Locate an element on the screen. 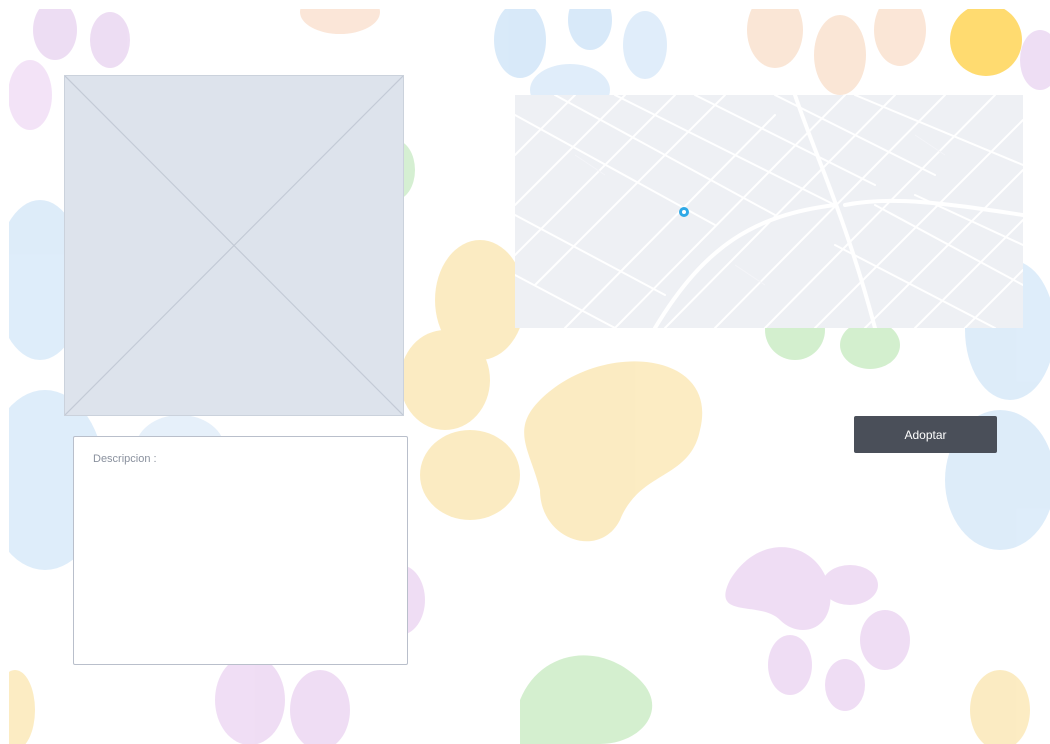  location-pin-icon is located at coordinates (684, 212).